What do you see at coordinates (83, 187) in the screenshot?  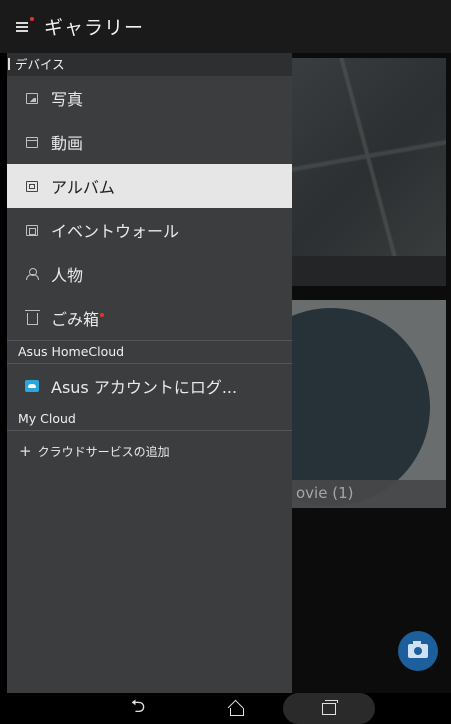 I see `drawer-item-label: アルバム` at bounding box center [83, 187].